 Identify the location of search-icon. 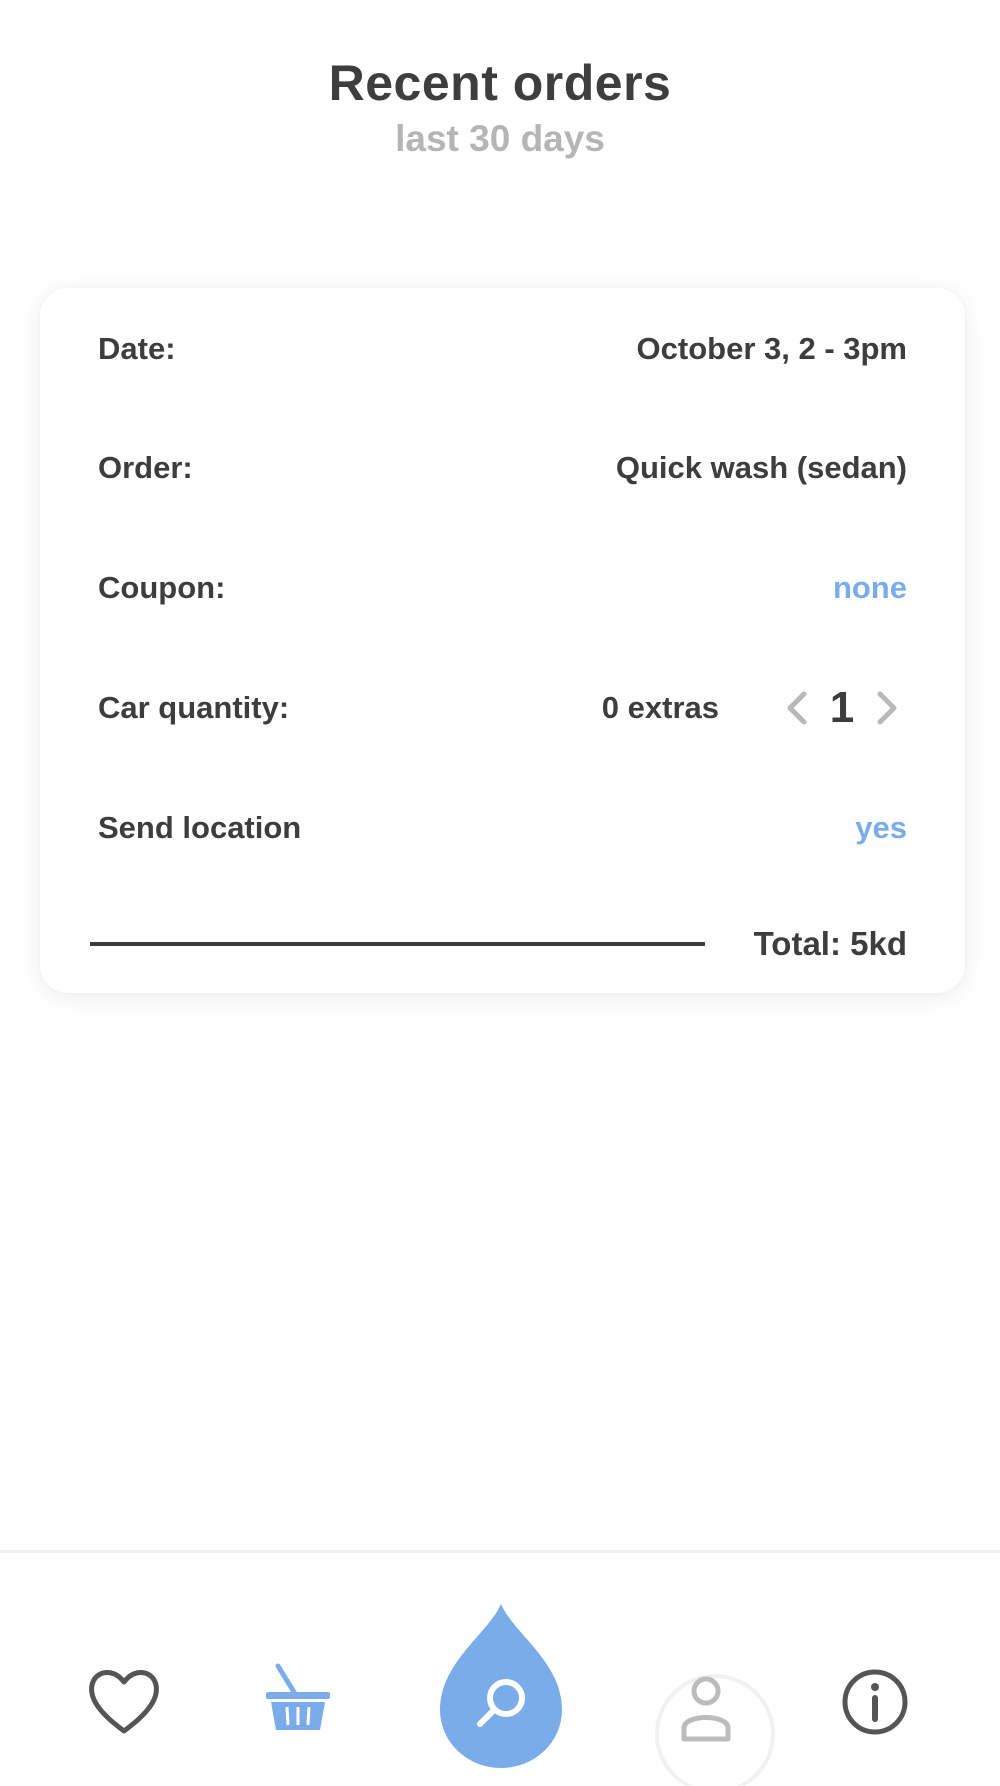
(501, 1686).